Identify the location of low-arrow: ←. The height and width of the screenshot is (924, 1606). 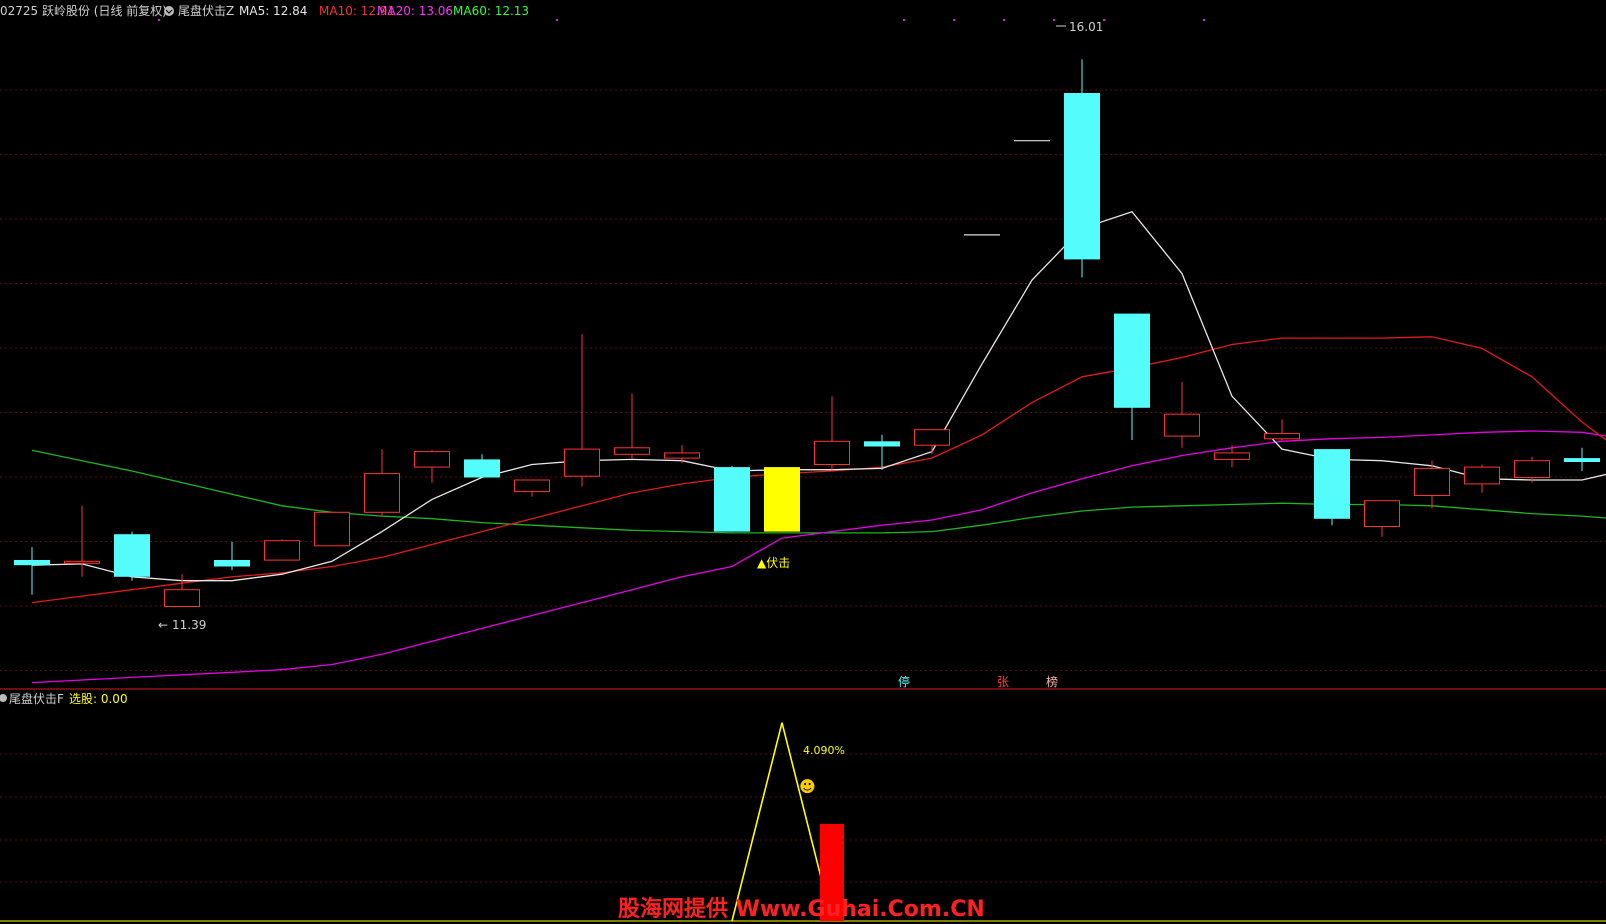
(163, 625).